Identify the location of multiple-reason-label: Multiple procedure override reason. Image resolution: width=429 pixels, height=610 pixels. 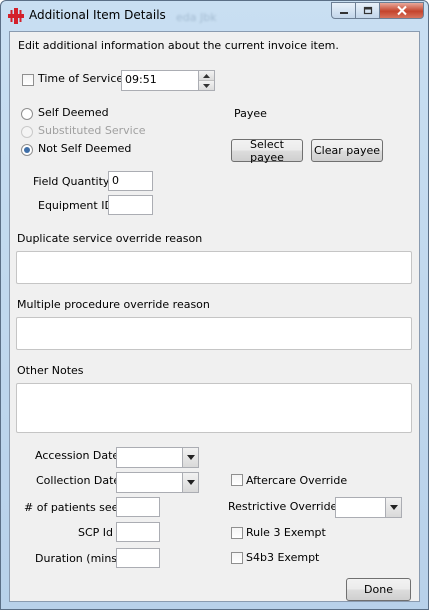
(113, 304).